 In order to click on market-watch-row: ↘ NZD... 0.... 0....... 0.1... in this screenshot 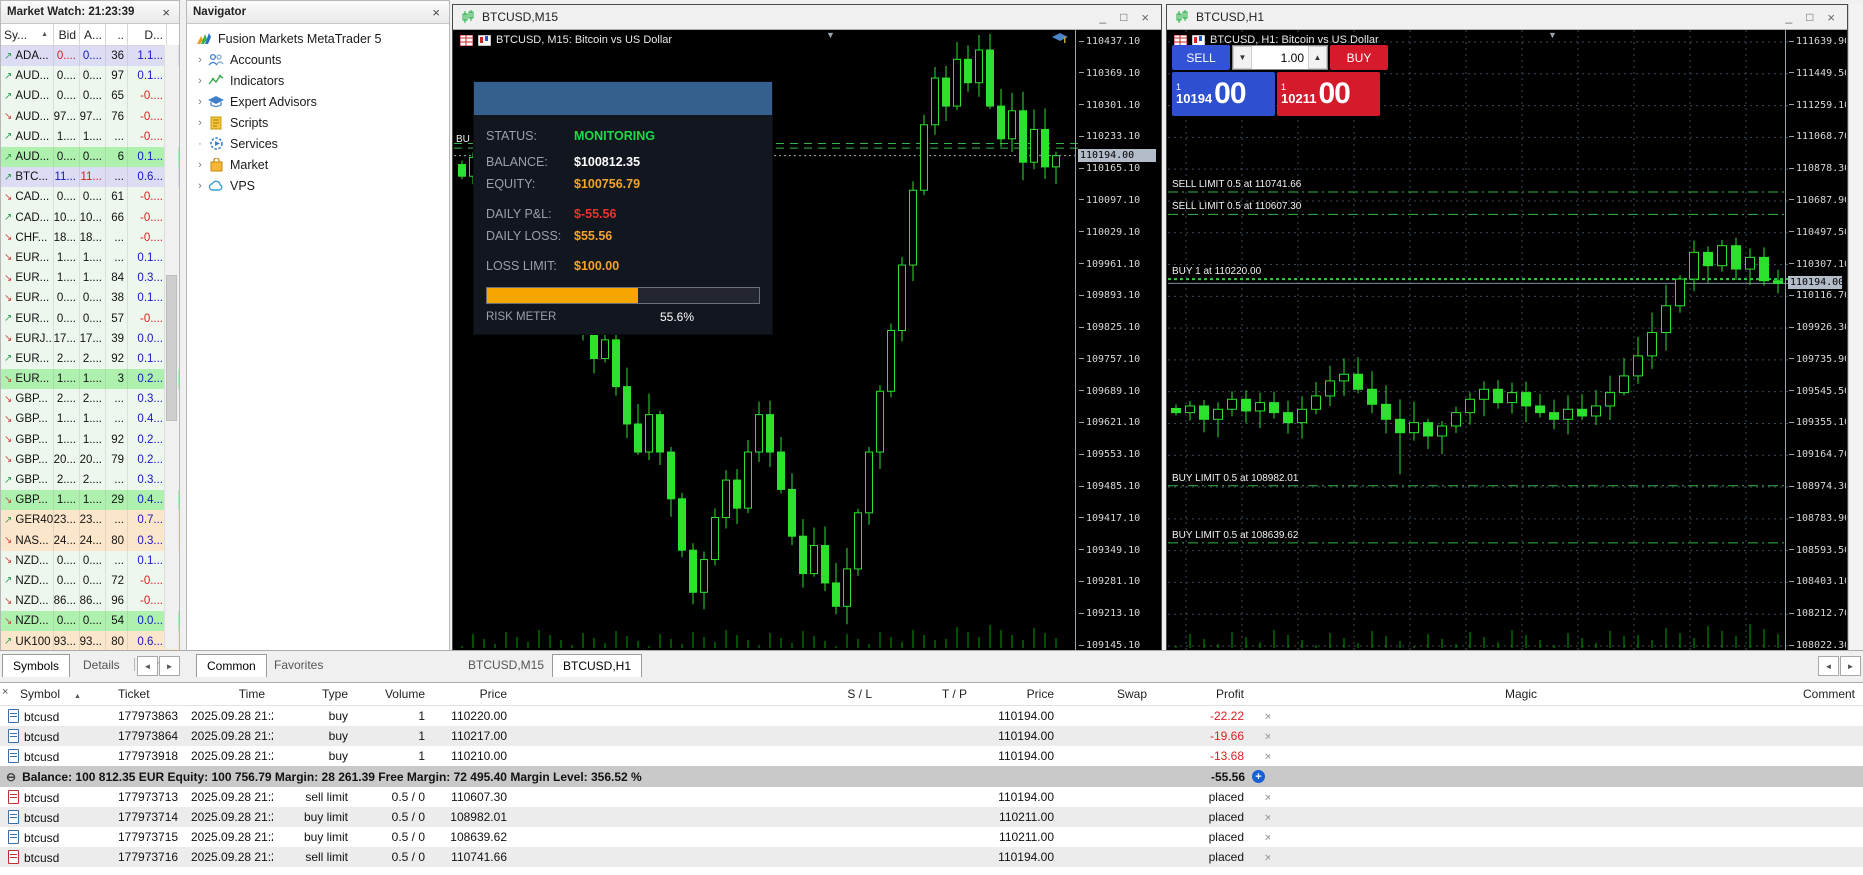, I will do `click(90, 560)`.